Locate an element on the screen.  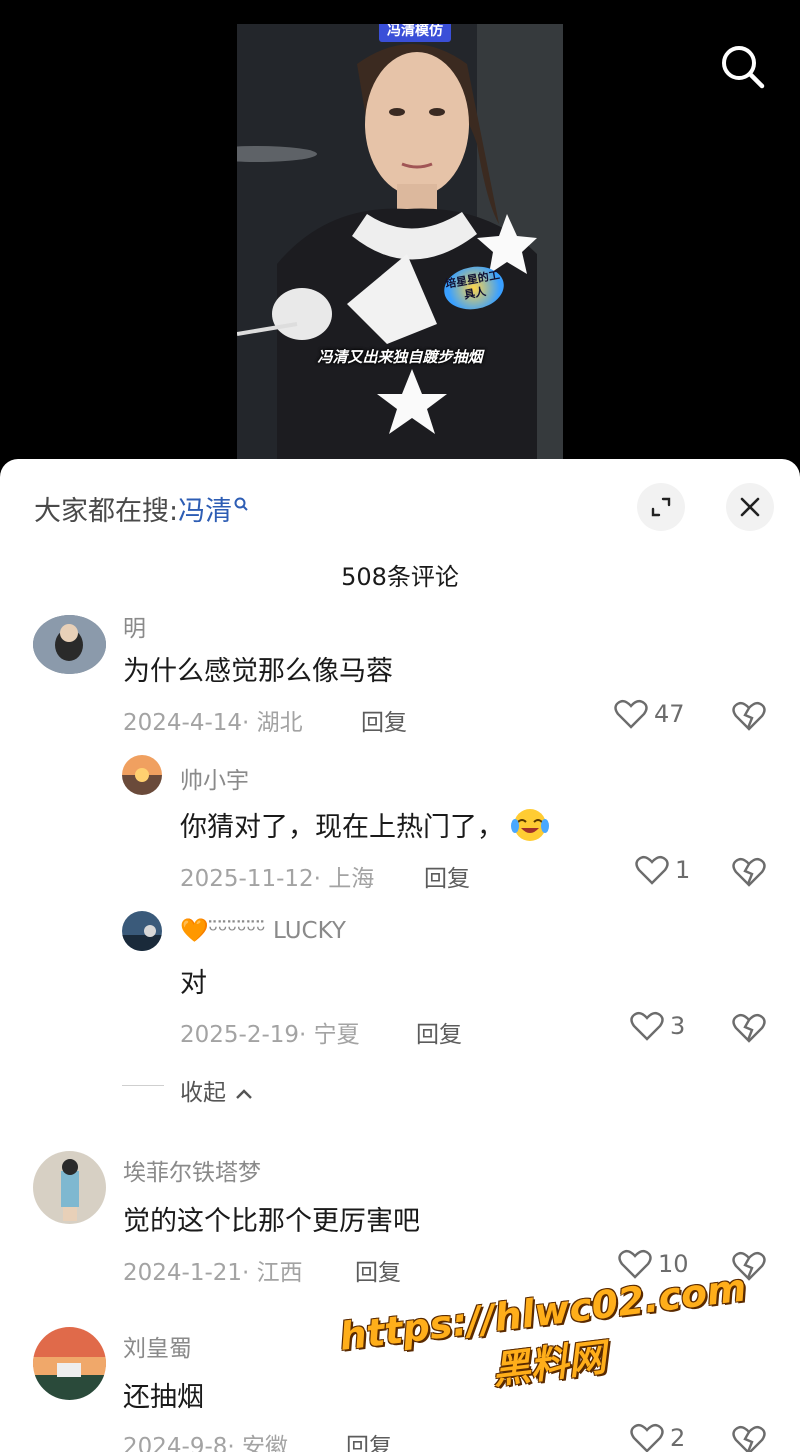
video-frame: 冯清模仿 培星星的工具人 冯清又出来独自踱步抽烟 is located at coordinates (400, 242).